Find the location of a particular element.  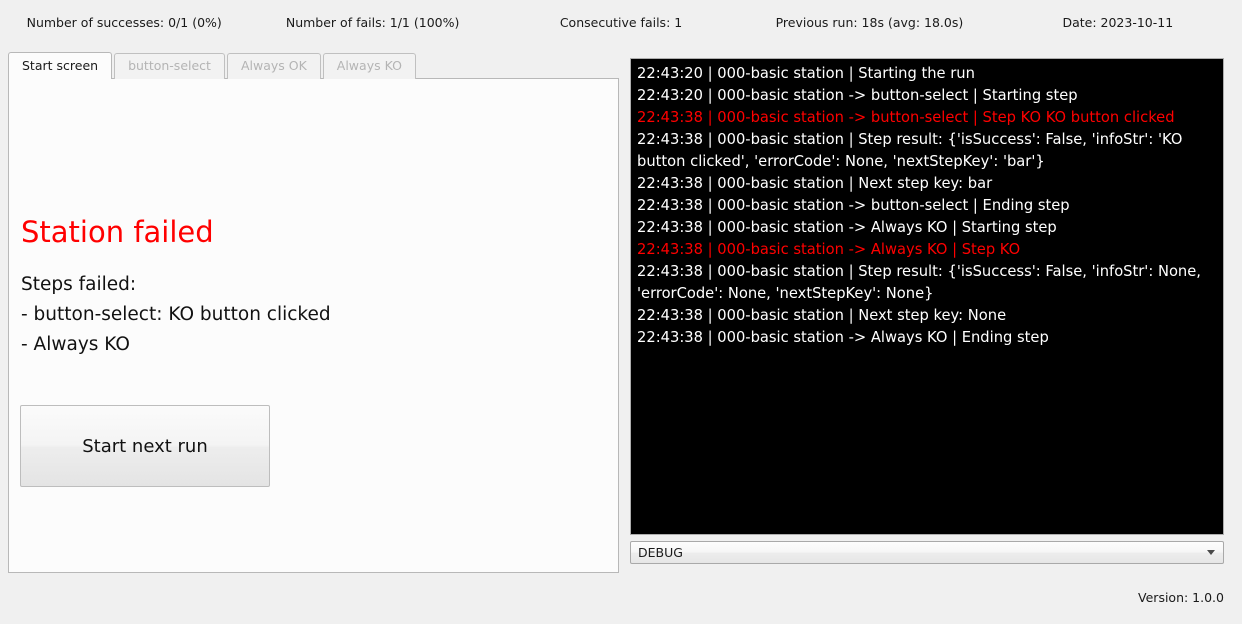

version-label: Version: 1.0.0 is located at coordinates (1181, 597).